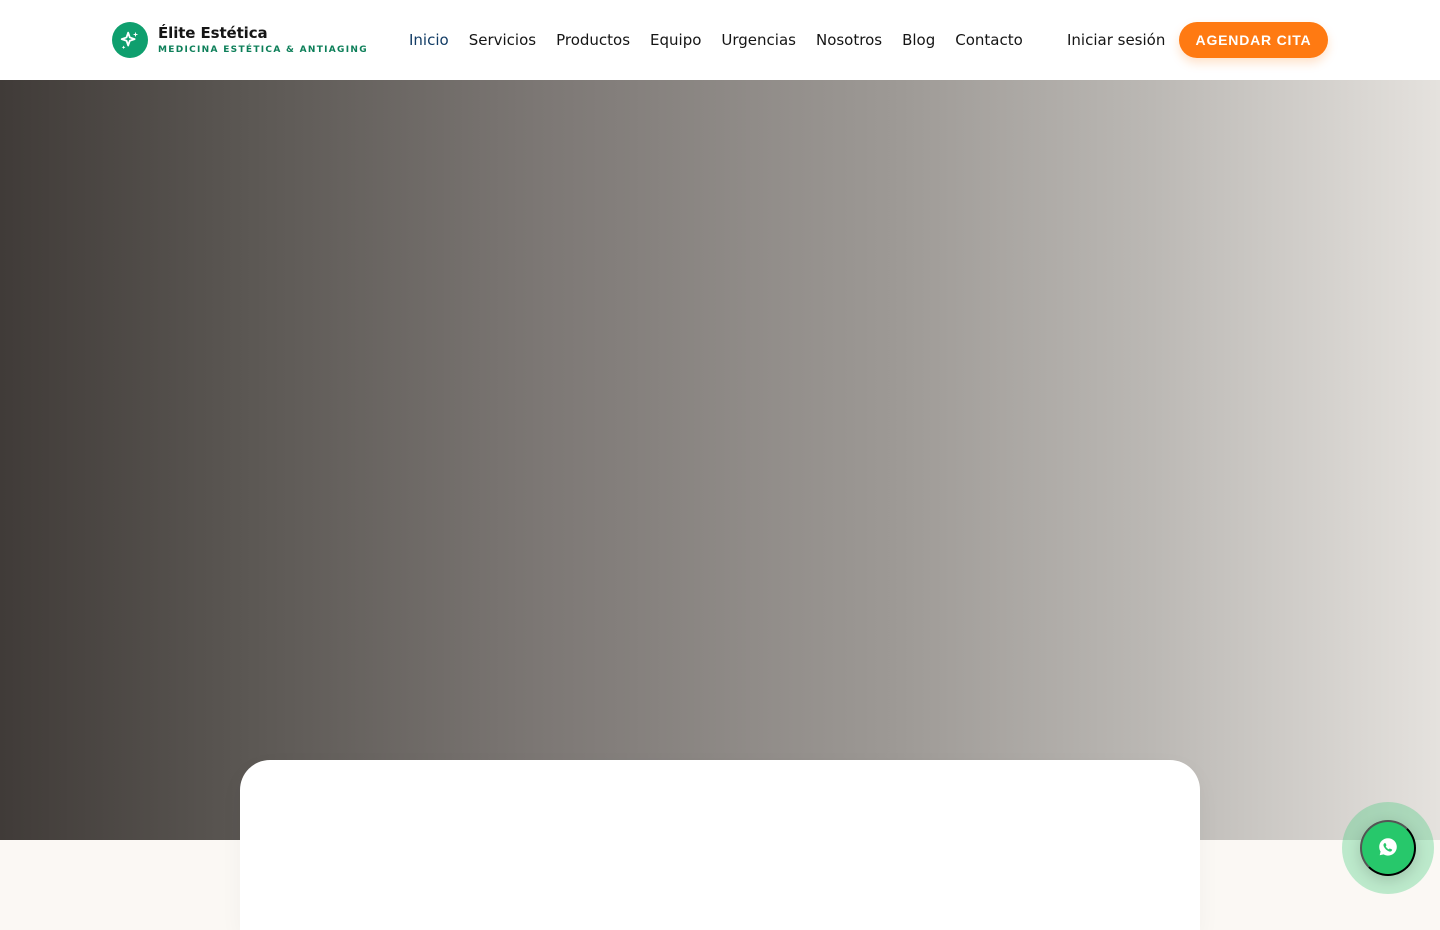 Image resolution: width=1440 pixels, height=930 pixels. I want to click on nav-item-equipo: Equipo, so click(675, 40).